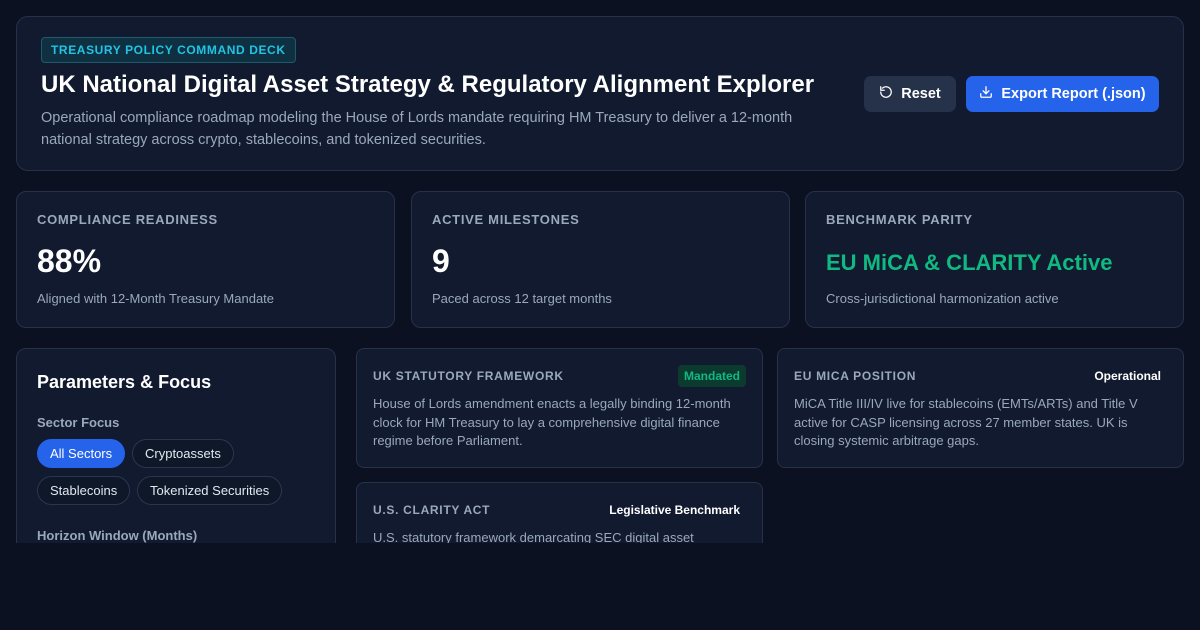 Image resolution: width=1200 pixels, height=630 pixels. What do you see at coordinates (899, 219) in the screenshot?
I see `stat-label: BENCHMARK PARITY` at bounding box center [899, 219].